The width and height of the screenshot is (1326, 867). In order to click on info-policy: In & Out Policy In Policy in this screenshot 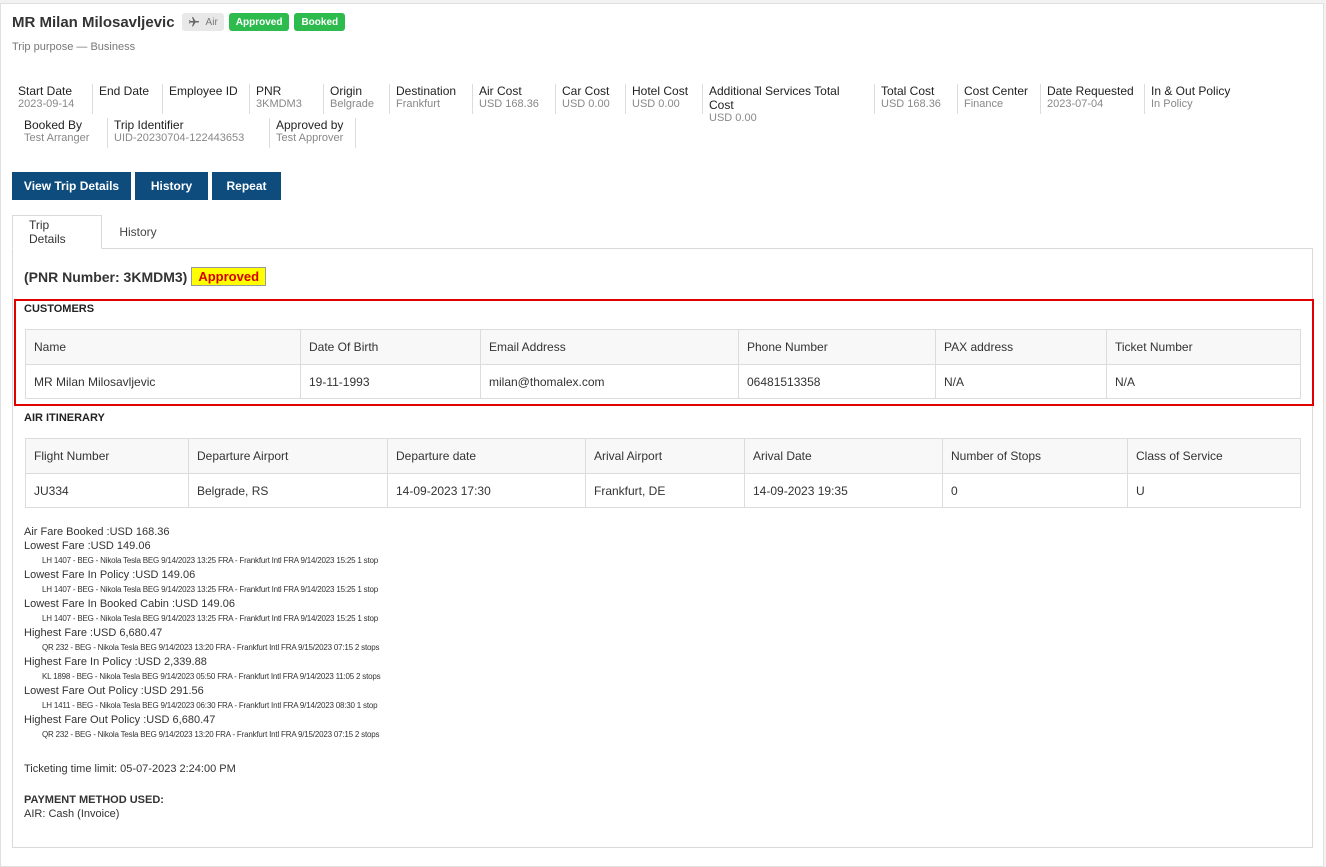, I will do `click(1191, 97)`.